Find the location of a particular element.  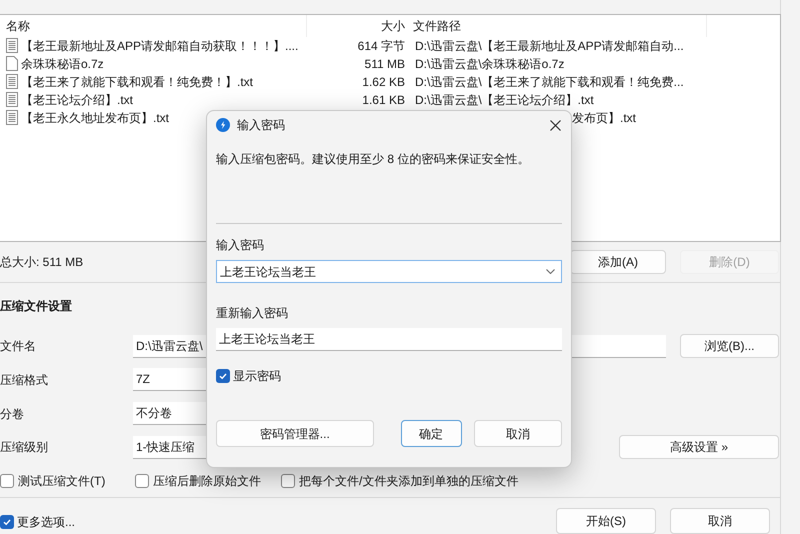

file-name: 【老王论坛介绍】.txt is located at coordinates (77, 99).